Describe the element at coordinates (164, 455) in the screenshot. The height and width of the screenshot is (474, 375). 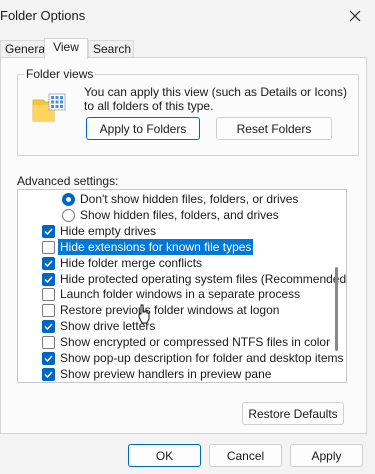
I see `ok-button: OK` at that location.